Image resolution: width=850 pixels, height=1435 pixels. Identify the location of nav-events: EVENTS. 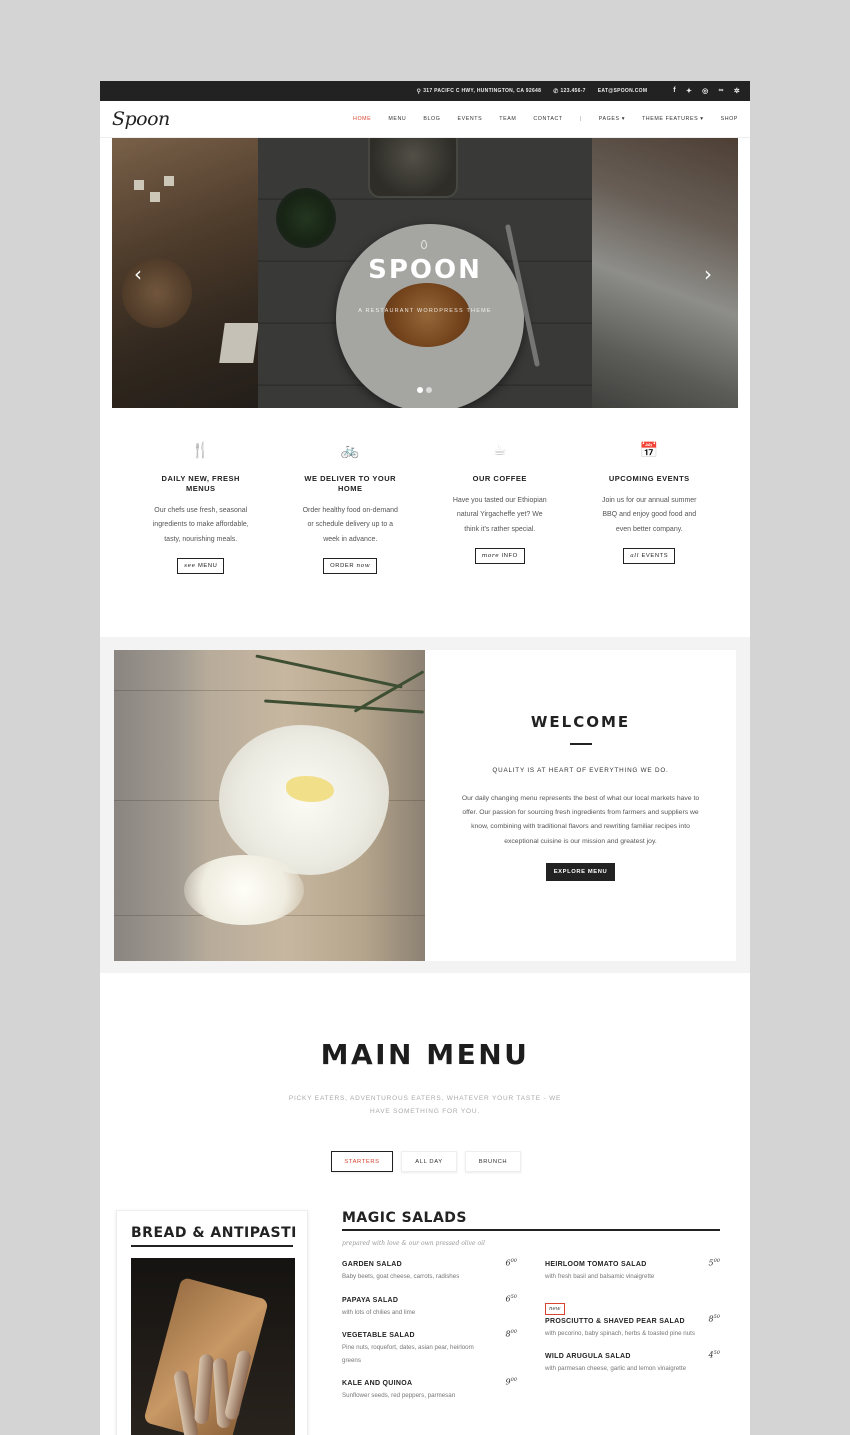
(469, 119).